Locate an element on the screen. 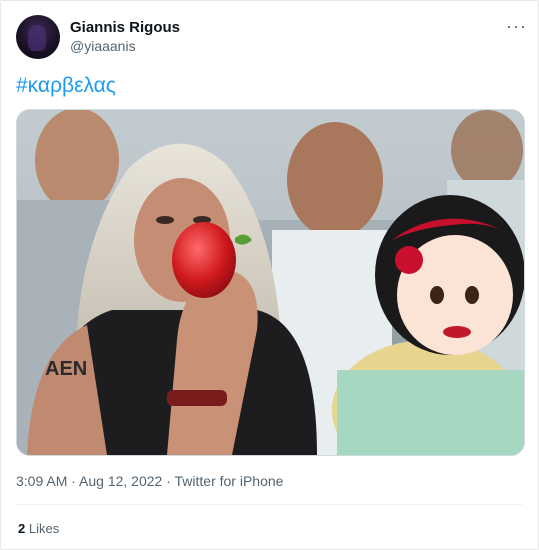  hashtag-link: #καρβελας is located at coordinates (66, 86).